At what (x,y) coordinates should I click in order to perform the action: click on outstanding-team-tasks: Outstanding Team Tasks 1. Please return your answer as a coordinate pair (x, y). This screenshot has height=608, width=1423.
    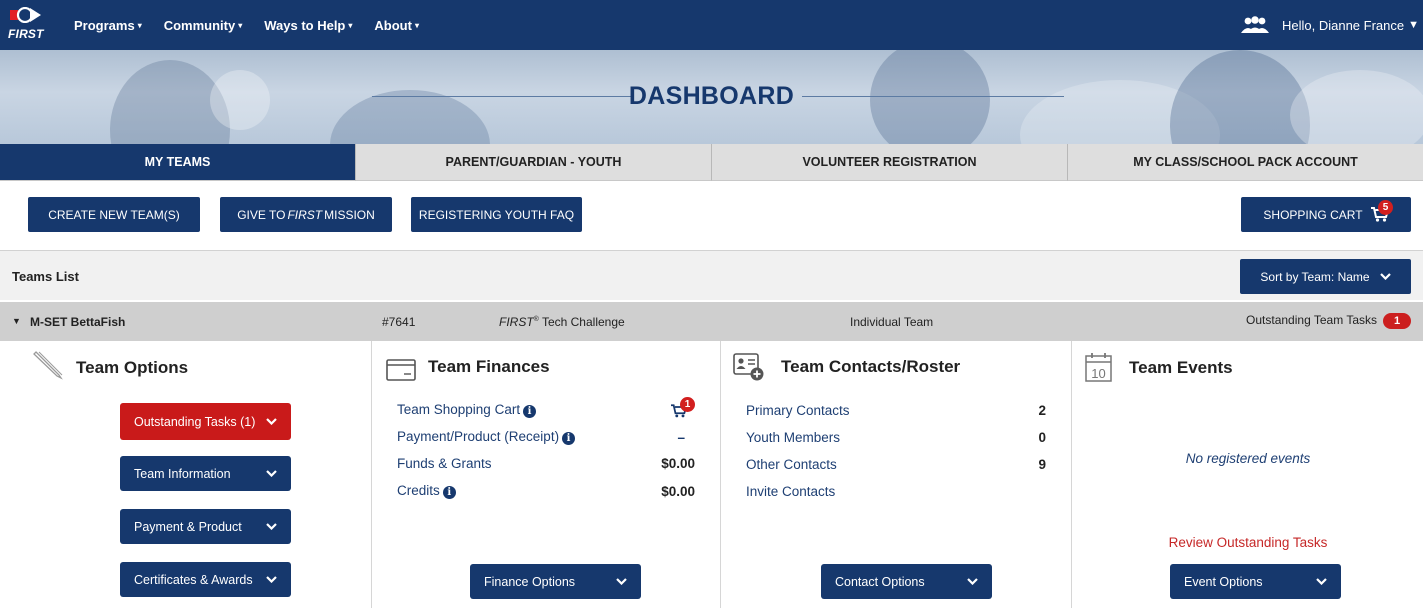
    Looking at the image, I should click on (1328, 321).